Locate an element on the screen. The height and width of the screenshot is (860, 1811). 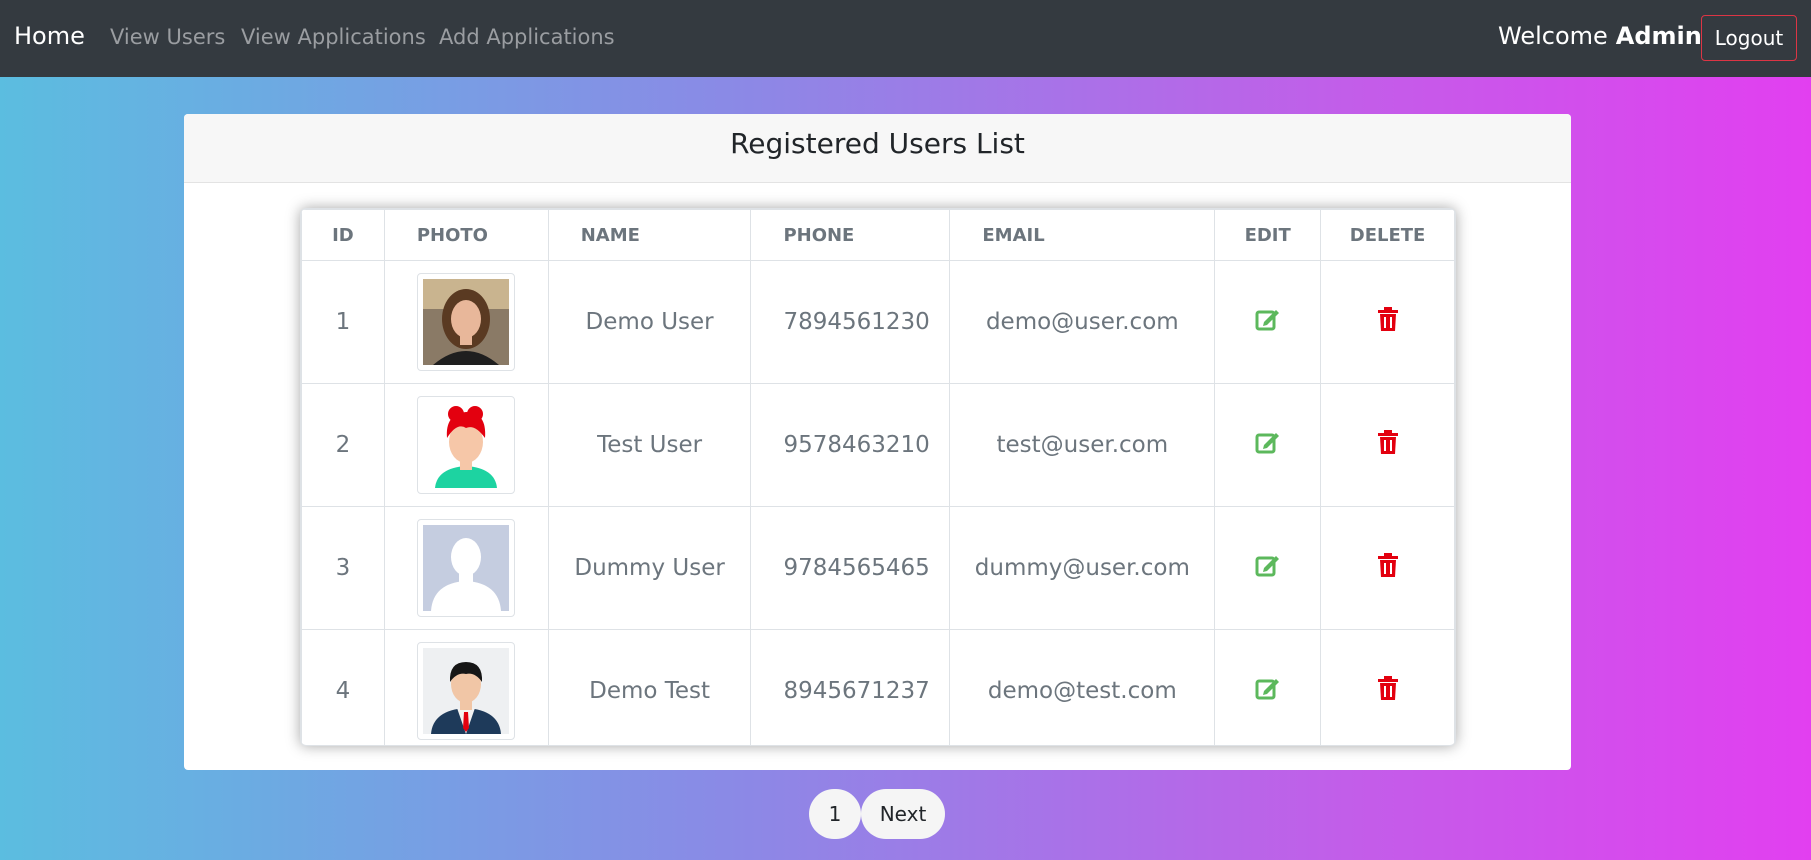
next-page-button: Next is located at coordinates (903, 814).